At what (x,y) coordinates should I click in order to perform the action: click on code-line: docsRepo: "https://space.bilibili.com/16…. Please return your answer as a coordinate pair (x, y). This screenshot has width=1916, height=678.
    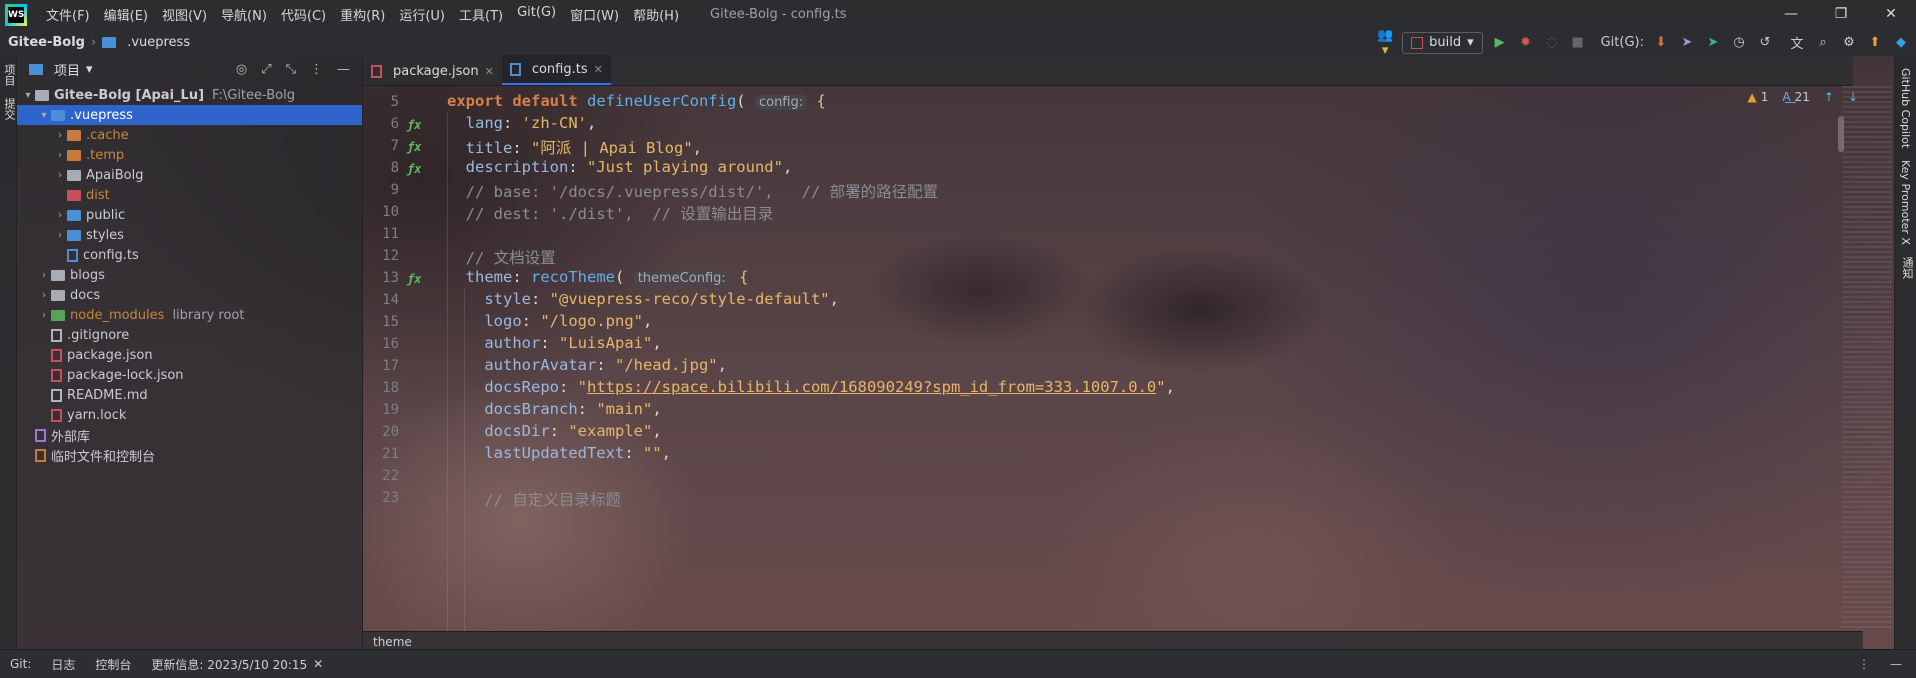
    Looking at the image, I should click on (811, 387).